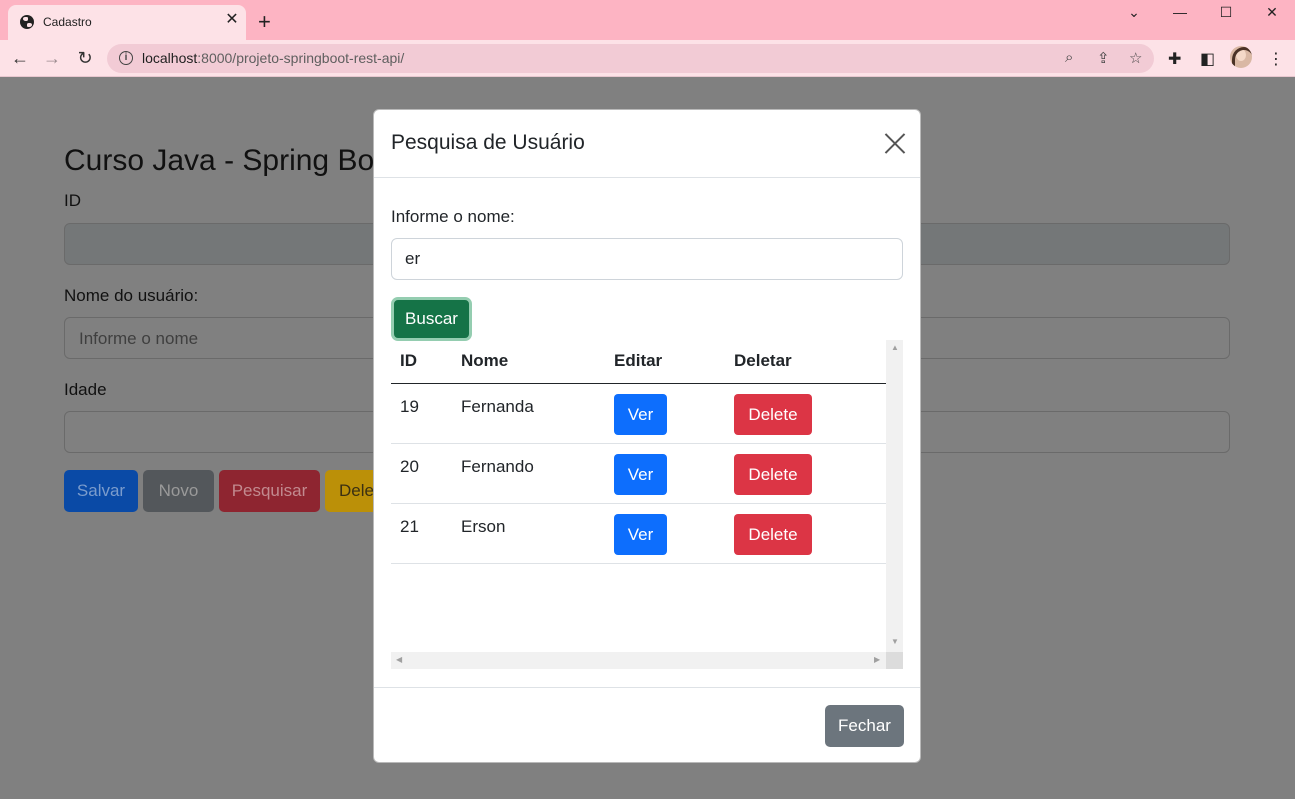  Describe the element at coordinates (485, 360) in the screenshot. I see `column-header-nome: Nome` at that location.